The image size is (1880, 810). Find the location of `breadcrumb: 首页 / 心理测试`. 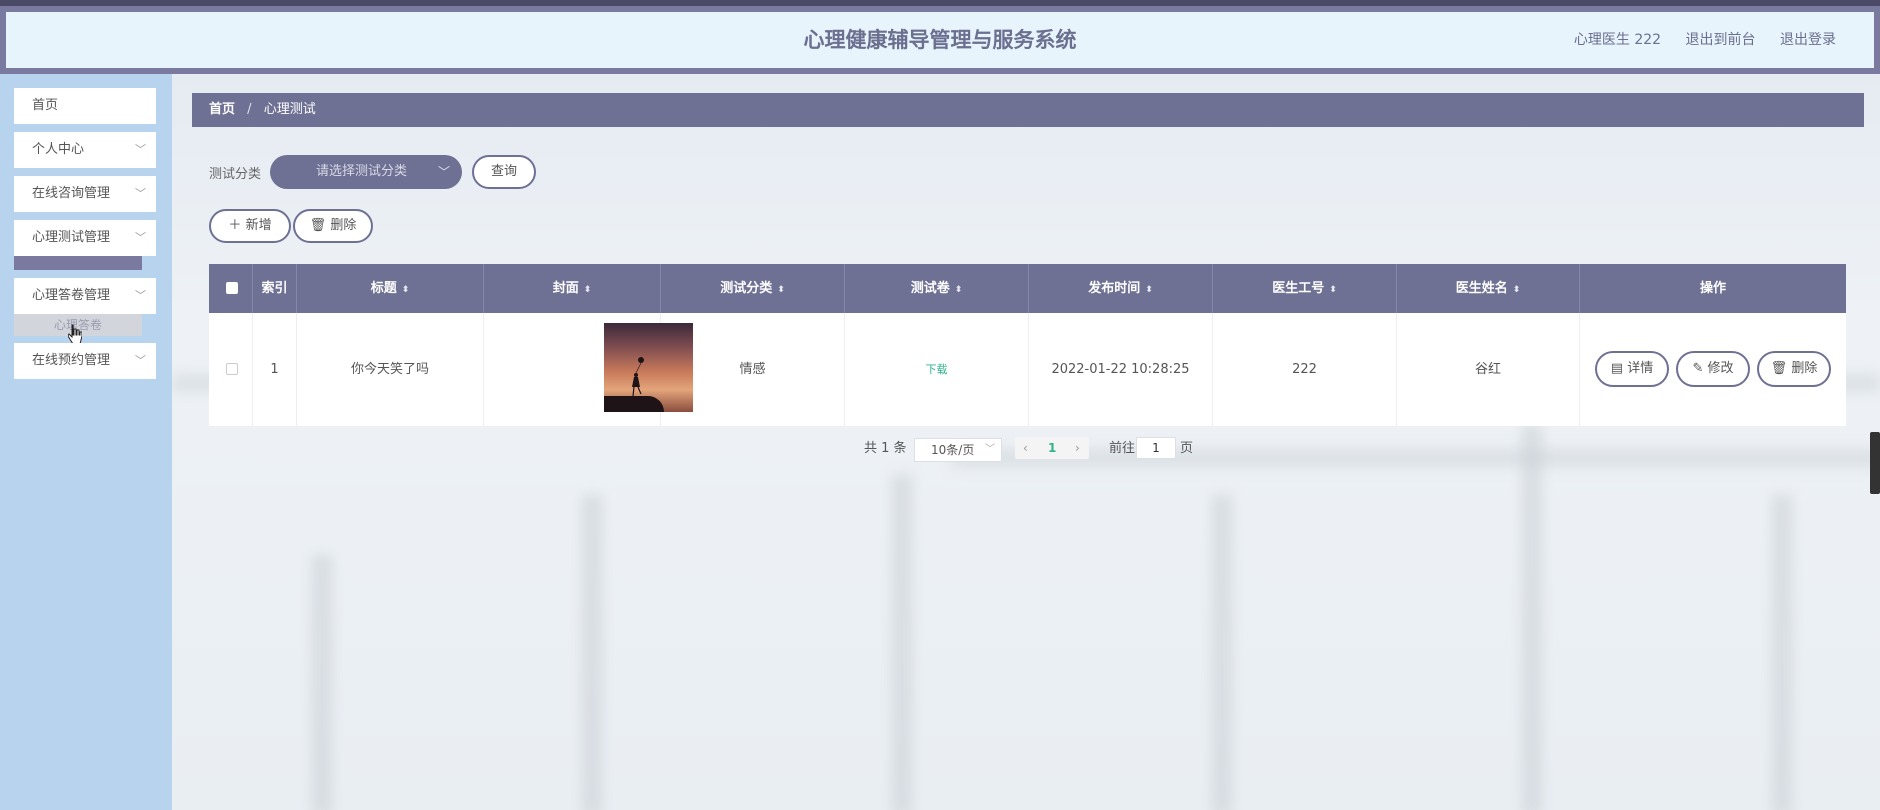

breadcrumb: 首页 / 心理测试 is located at coordinates (1028, 110).